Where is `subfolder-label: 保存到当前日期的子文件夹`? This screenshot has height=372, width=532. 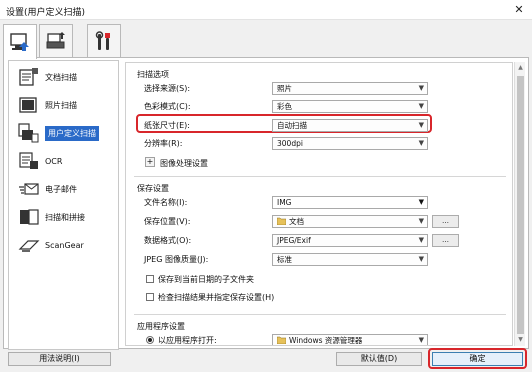
subfolder-label: 保存到当前日期的子文件夹 is located at coordinates (206, 279).